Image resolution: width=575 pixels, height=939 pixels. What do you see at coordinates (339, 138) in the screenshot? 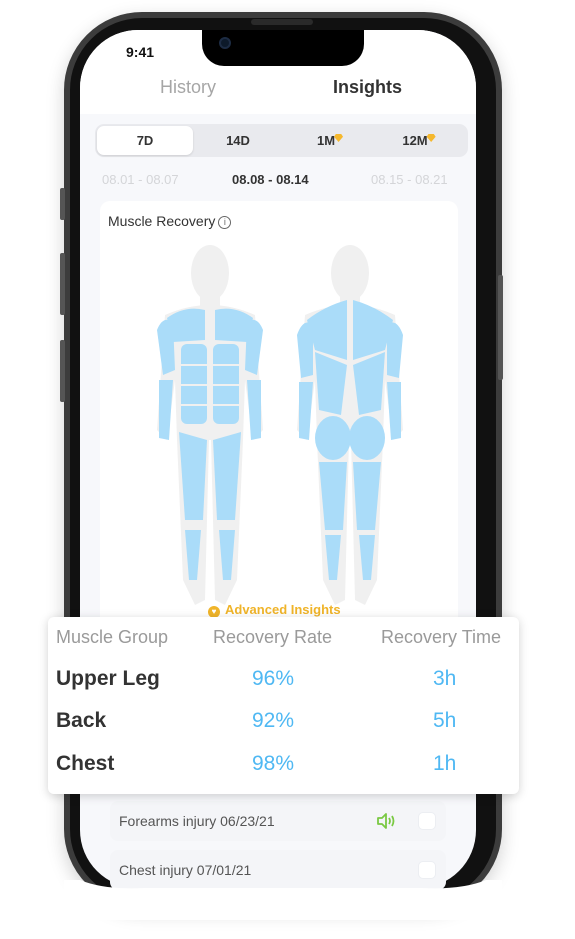
I see `premium-gem-icon` at bounding box center [339, 138].